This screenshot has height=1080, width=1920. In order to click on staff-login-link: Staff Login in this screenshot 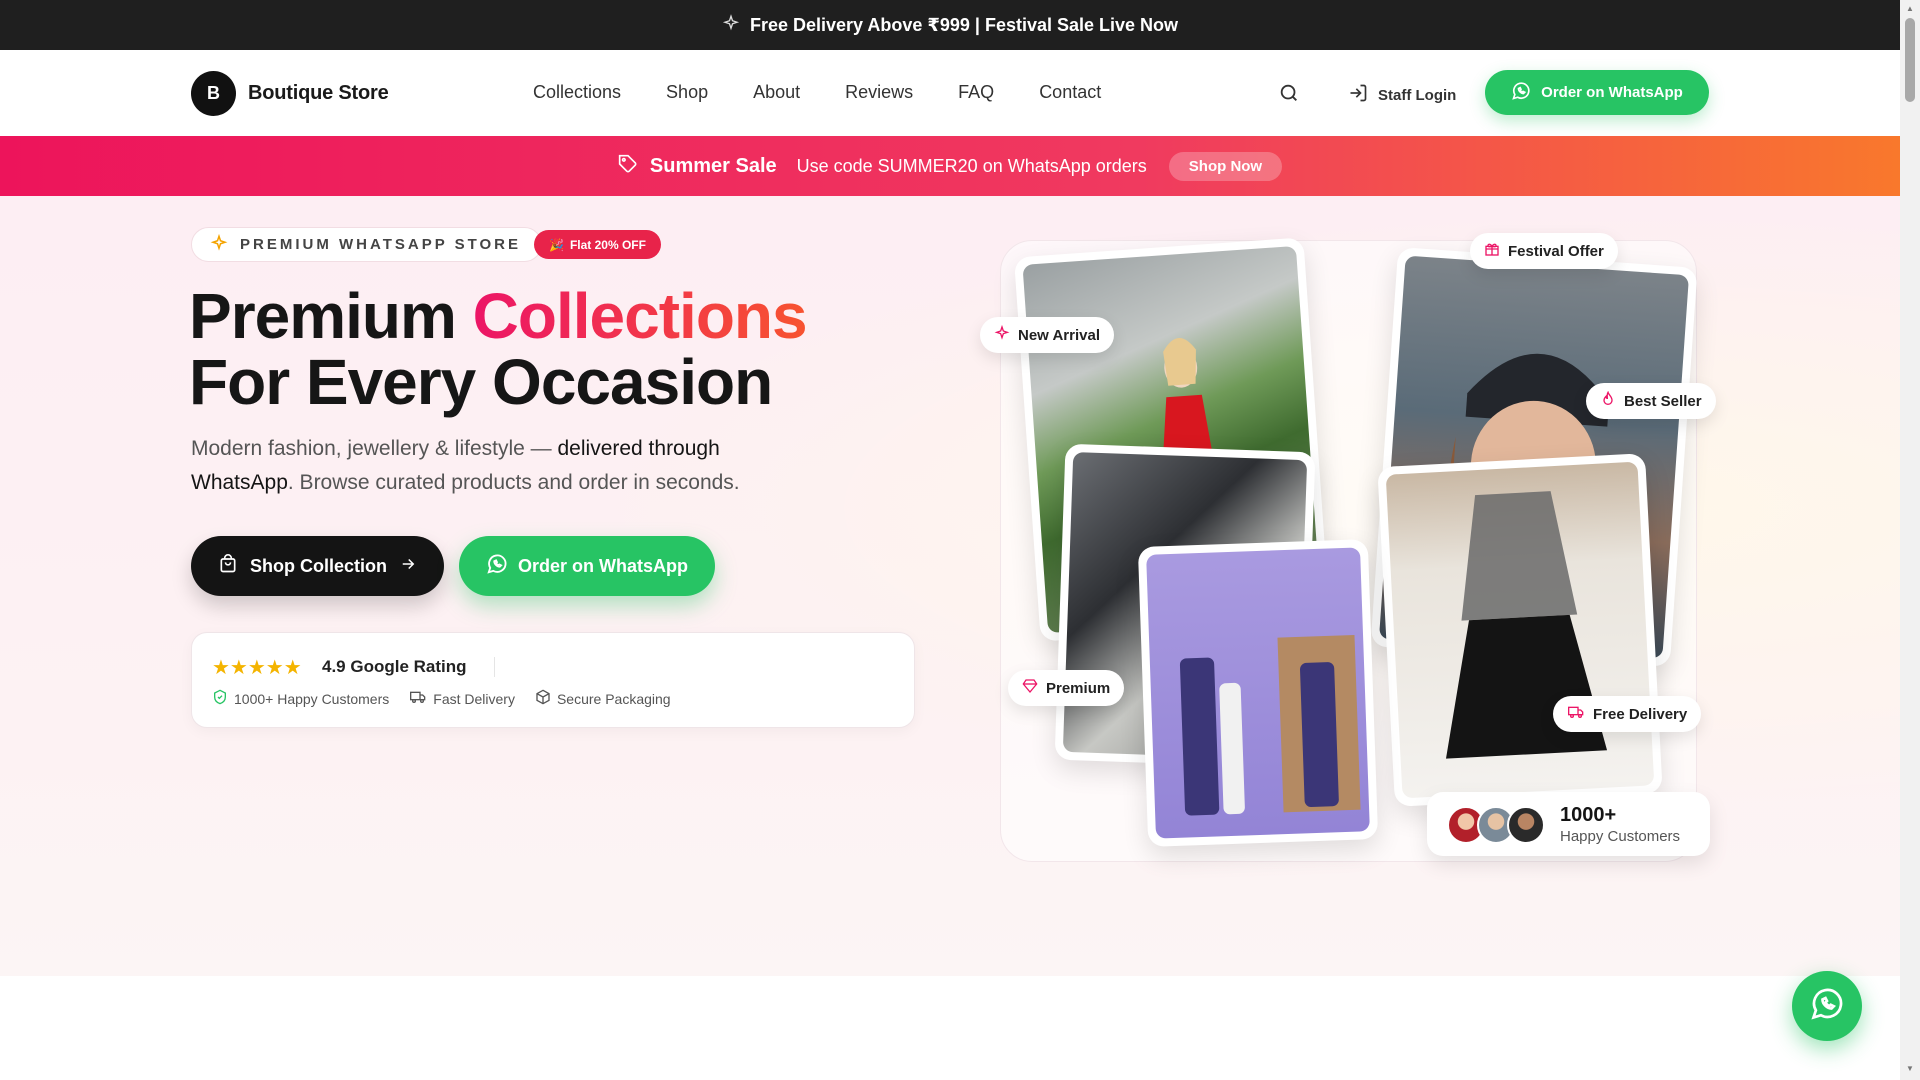, I will do `click(1402, 95)`.